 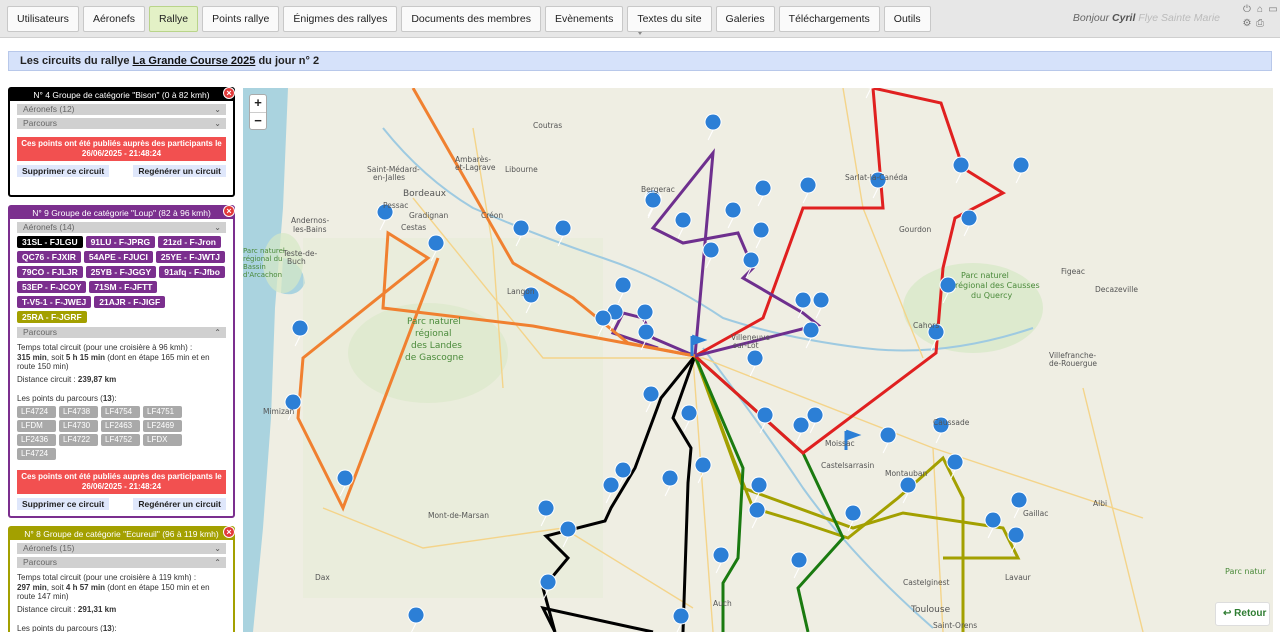 I want to click on route-point: LF2463, so click(x=120, y=425).